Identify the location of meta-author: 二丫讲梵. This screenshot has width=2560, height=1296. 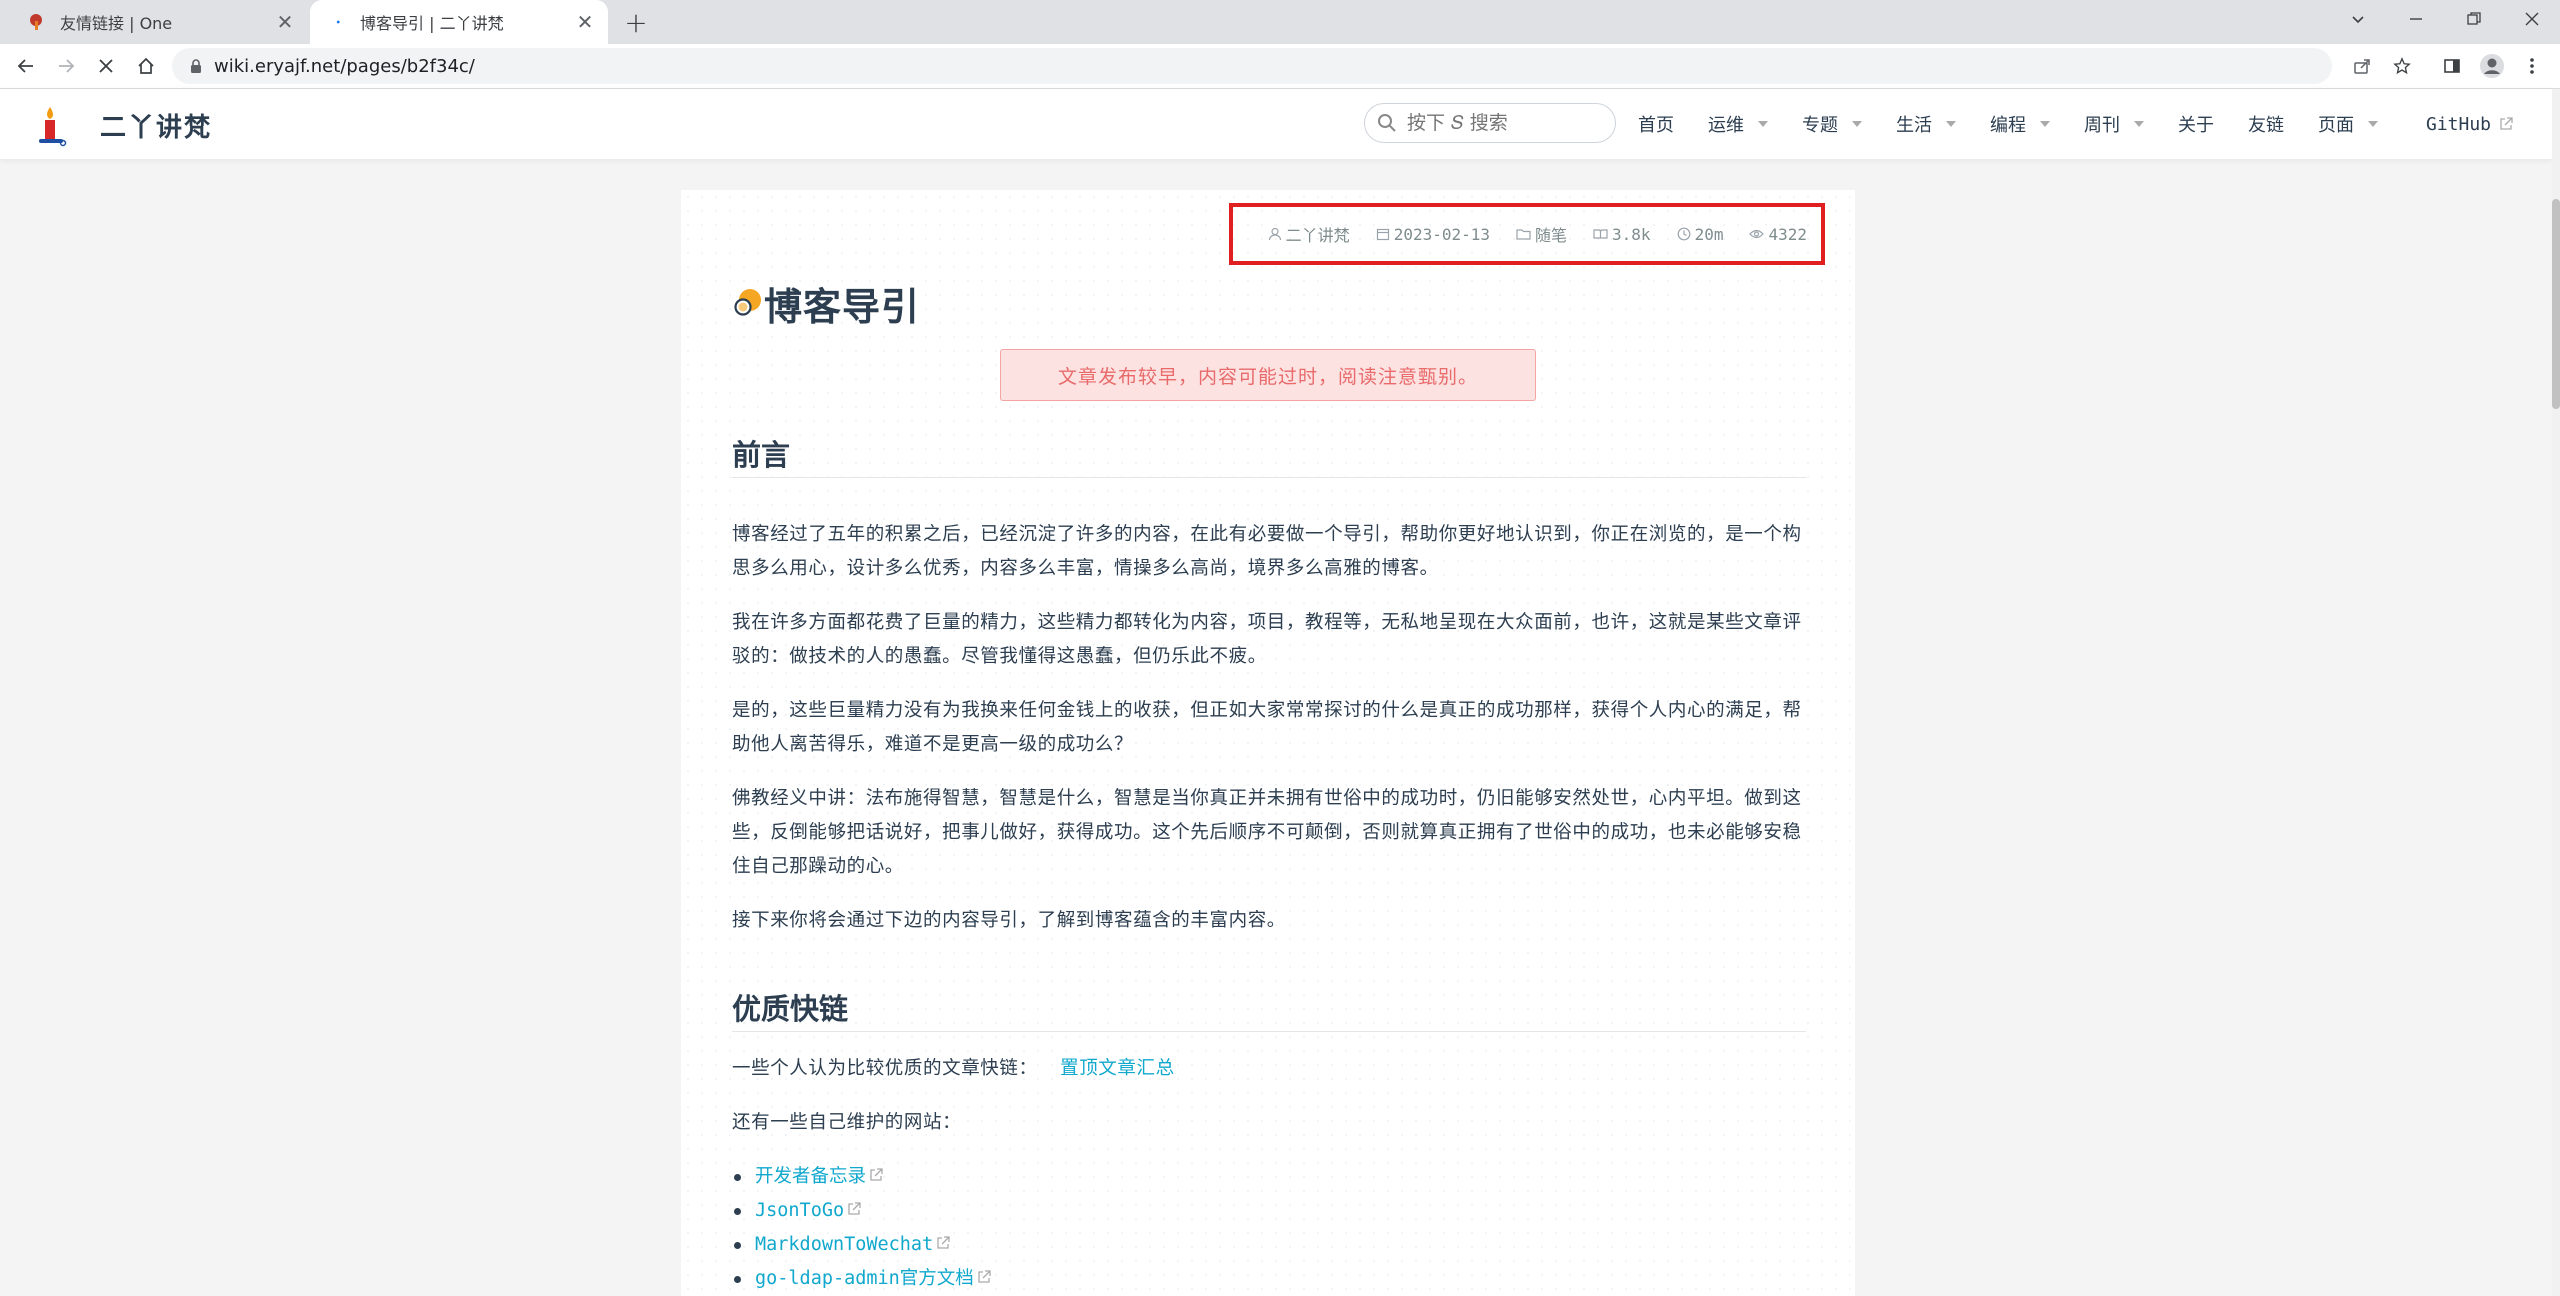
(1309, 234).